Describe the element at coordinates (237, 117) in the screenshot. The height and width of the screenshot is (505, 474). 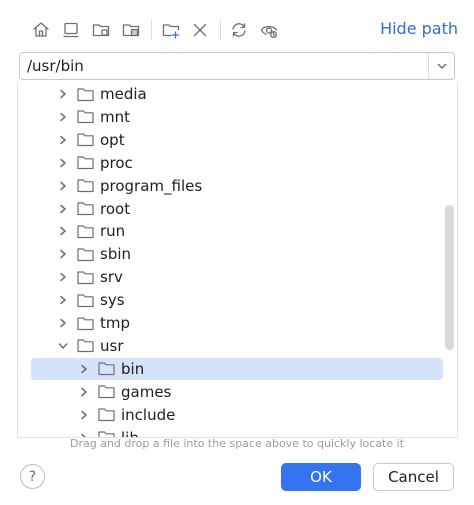
I see `tree-item-mnt: mnt` at that location.